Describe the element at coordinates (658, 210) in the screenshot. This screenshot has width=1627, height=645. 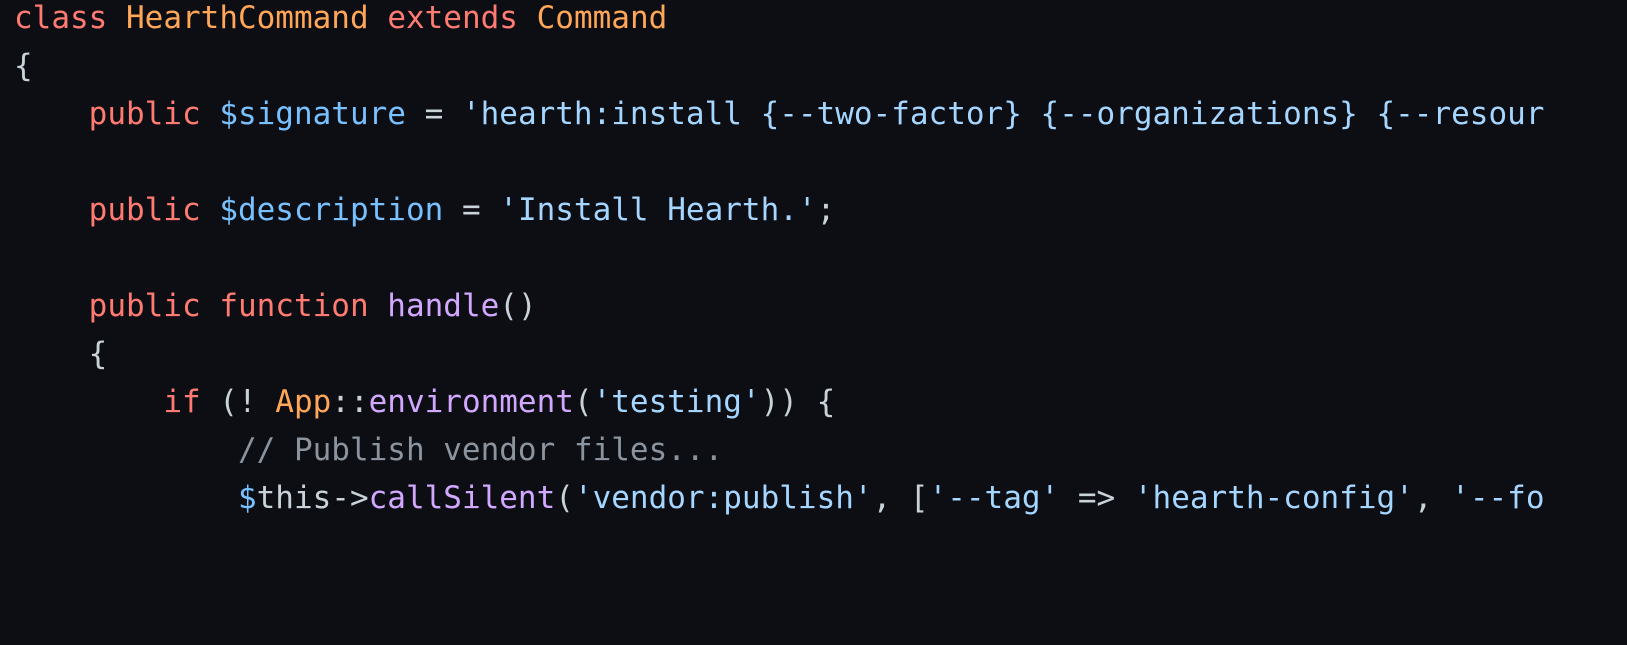
I see `code-token-str: 'Install Hearth.'` at that location.